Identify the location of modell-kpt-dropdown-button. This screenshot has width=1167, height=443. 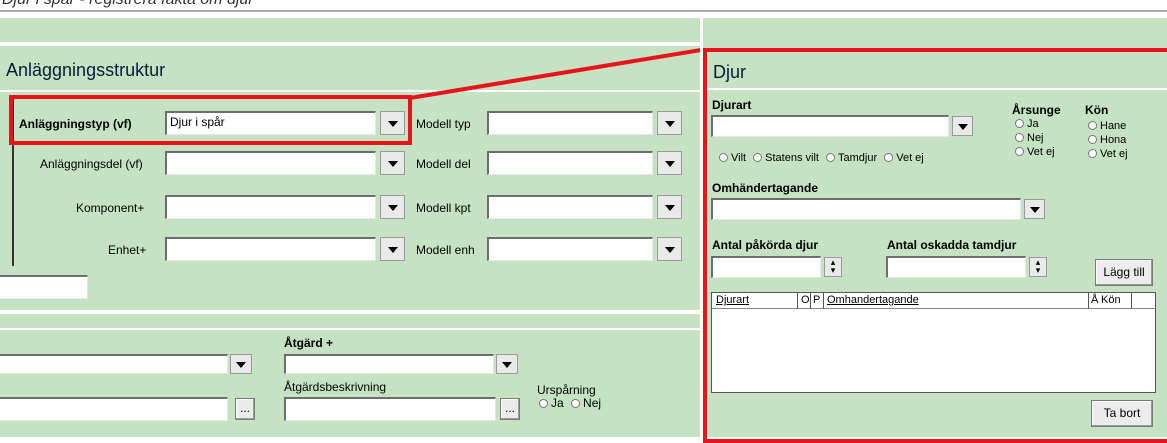
(669, 207).